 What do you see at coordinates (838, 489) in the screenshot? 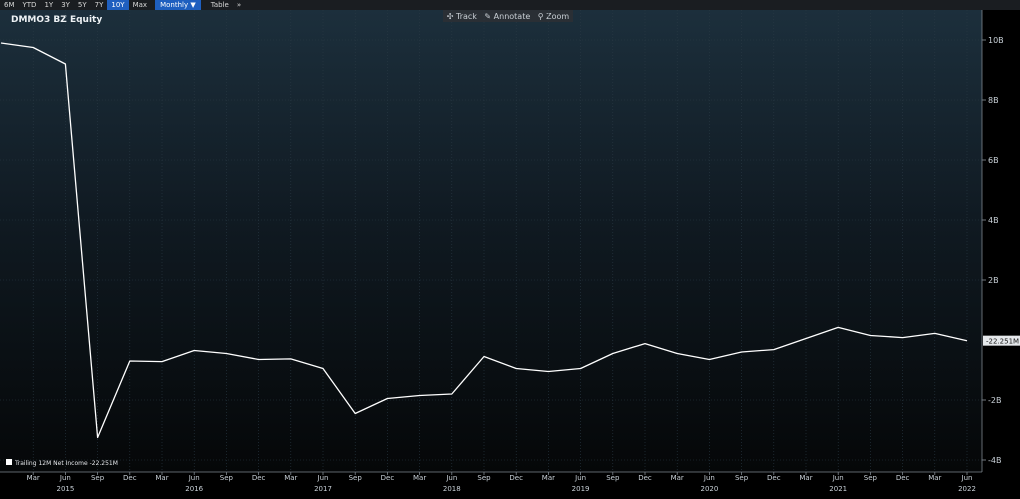
I see `x-year-label: 2021` at bounding box center [838, 489].